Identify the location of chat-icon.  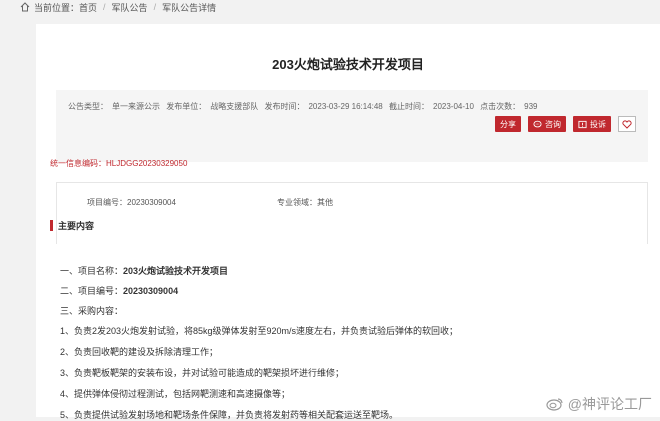
(537, 123).